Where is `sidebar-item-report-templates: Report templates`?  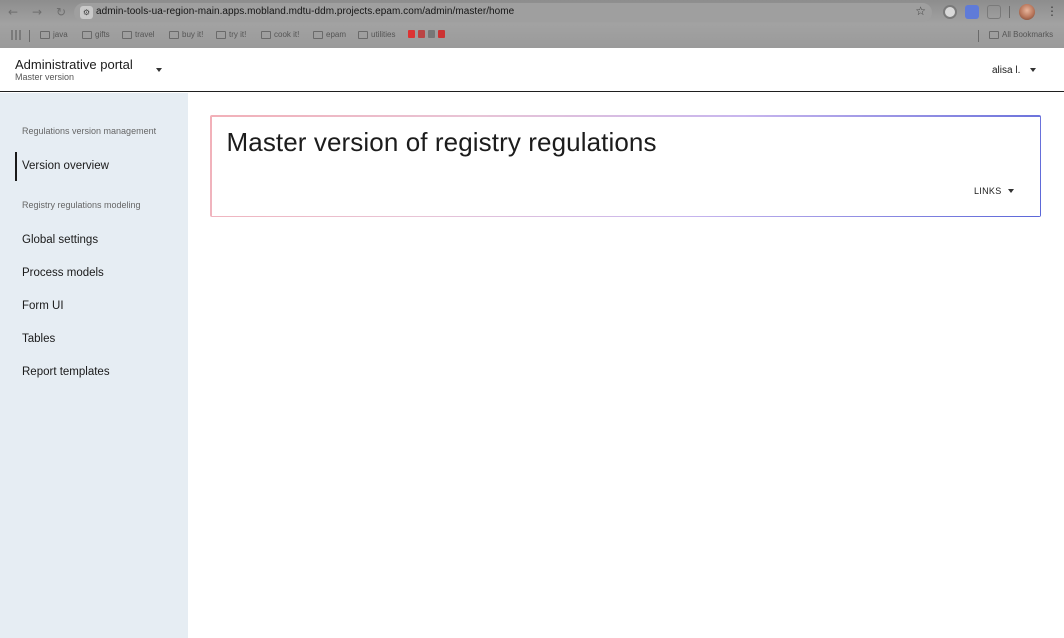
sidebar-item-report-templates: Report templates is located at coordinates (66, 372).